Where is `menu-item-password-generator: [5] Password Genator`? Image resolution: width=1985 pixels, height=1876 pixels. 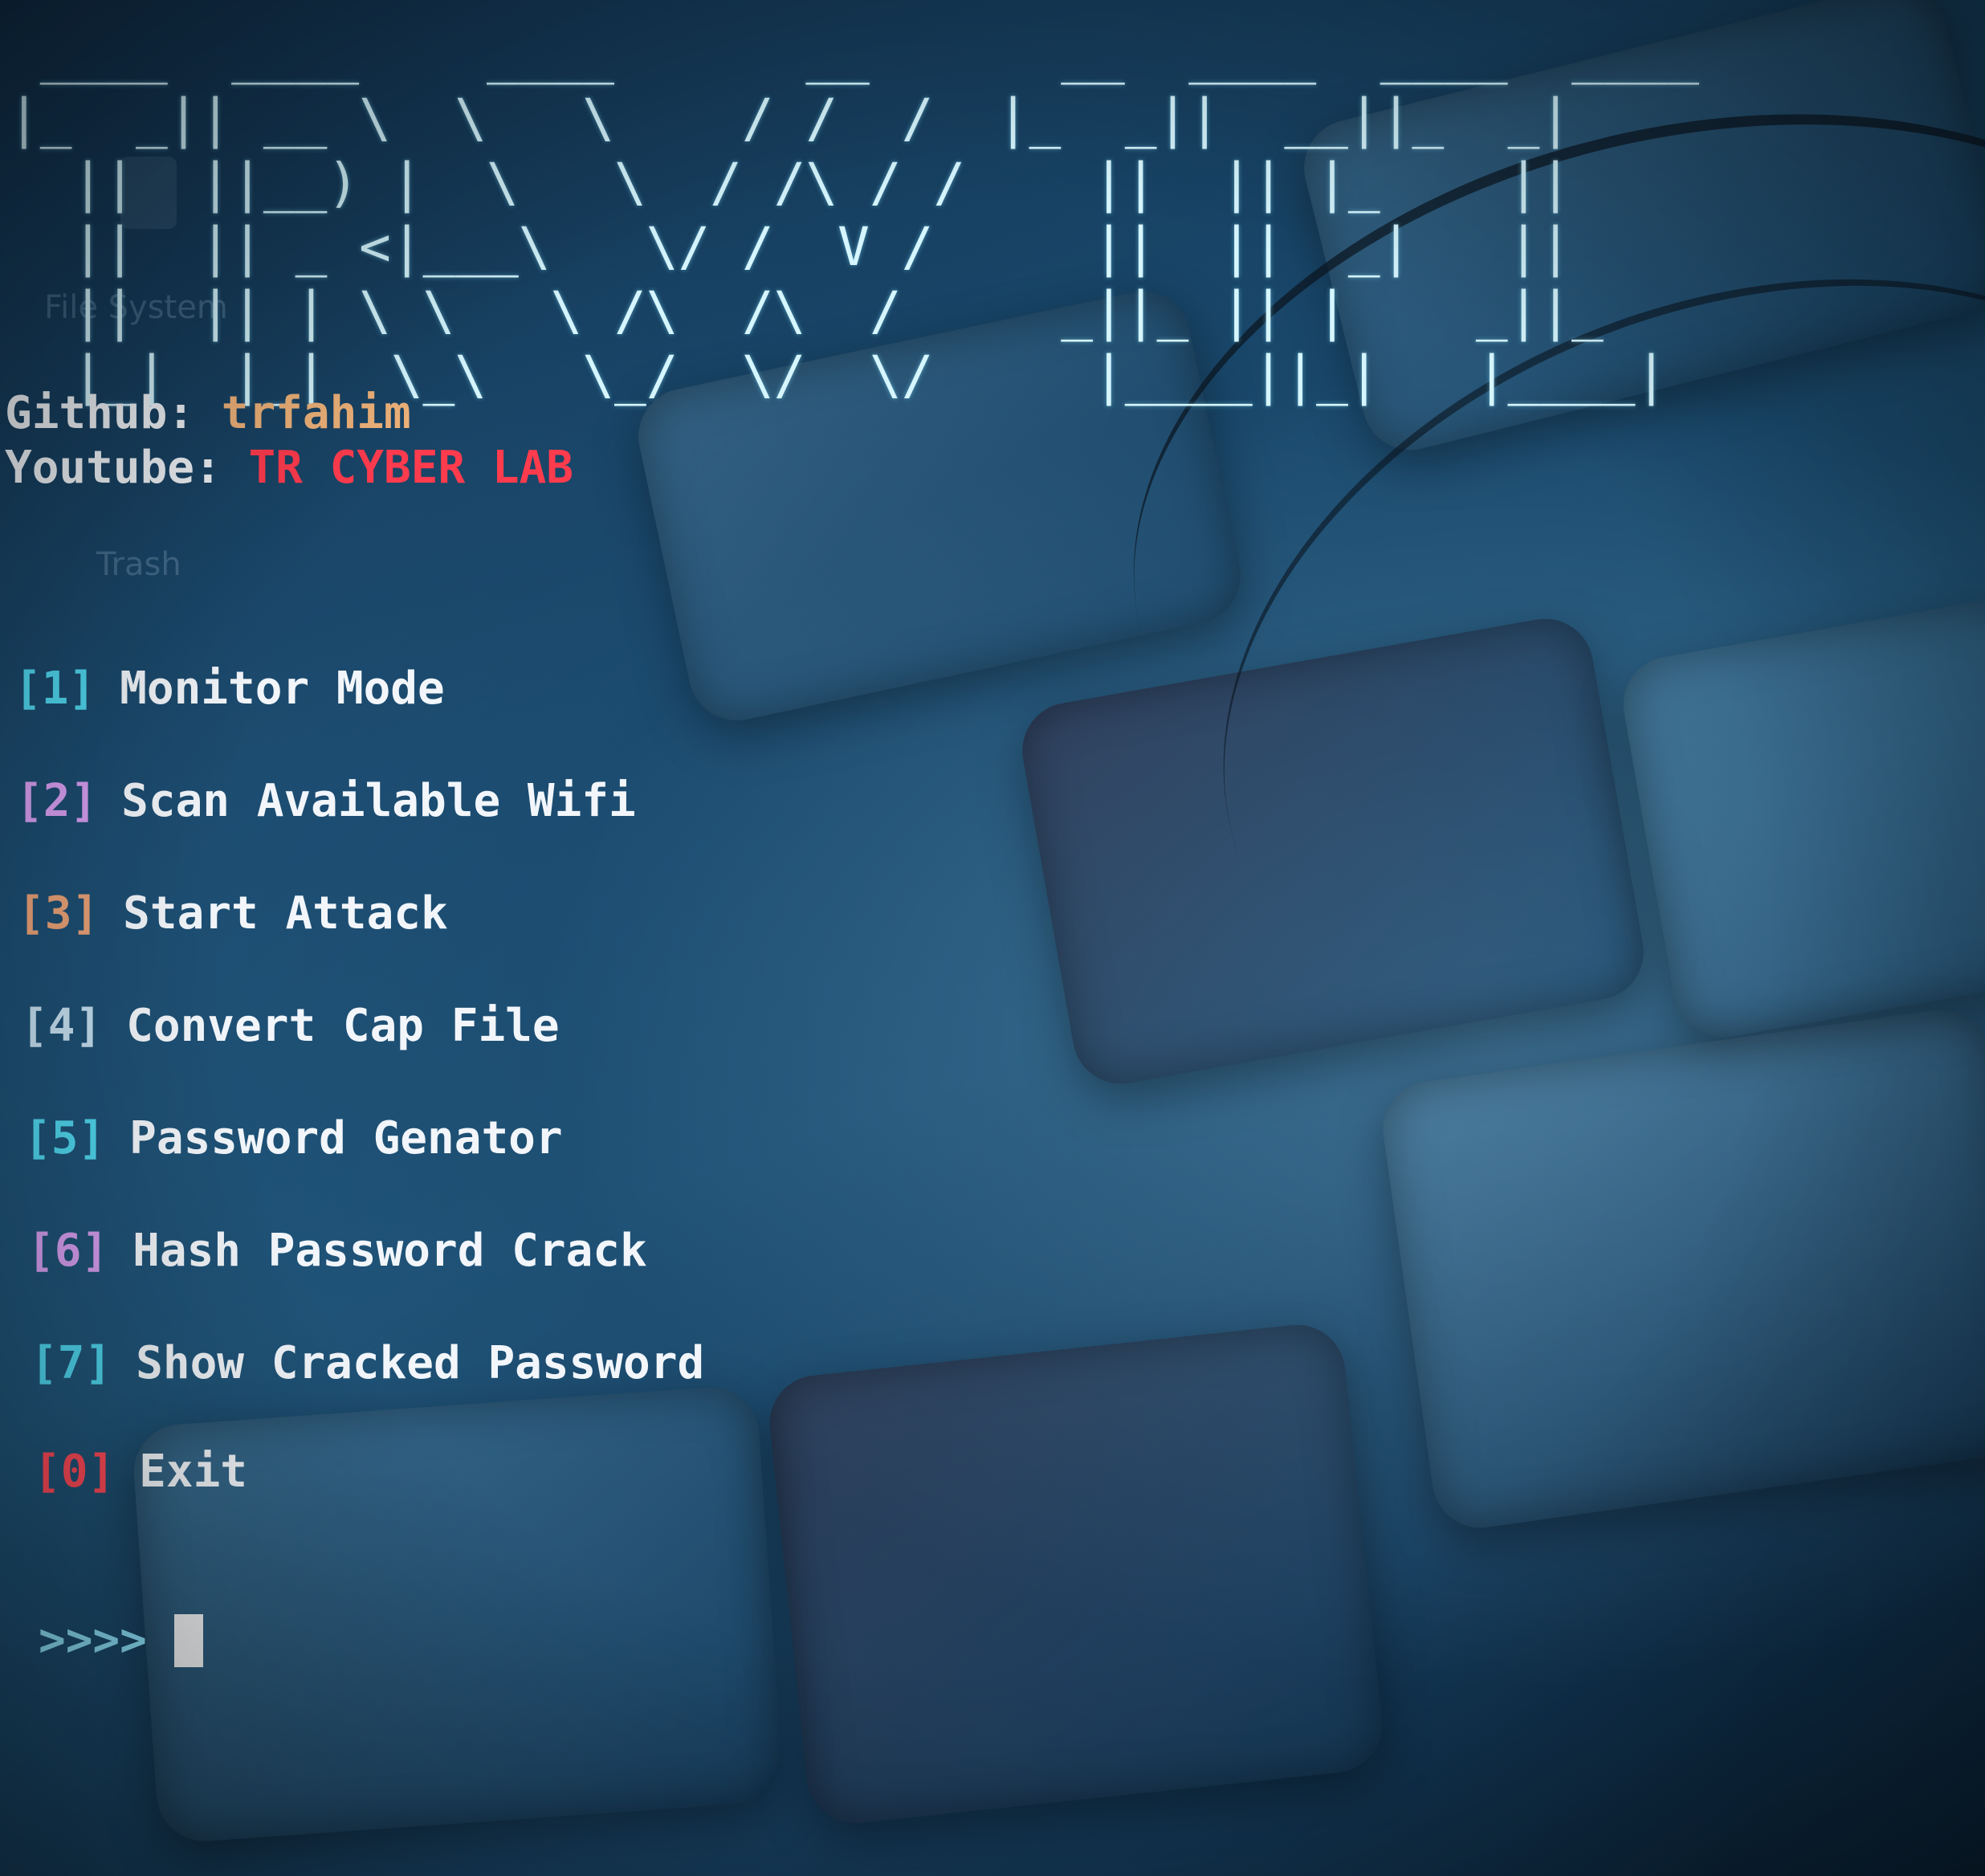 menu-item-password-generator: [5] Password Genator is located at coordinates (293, 1139).